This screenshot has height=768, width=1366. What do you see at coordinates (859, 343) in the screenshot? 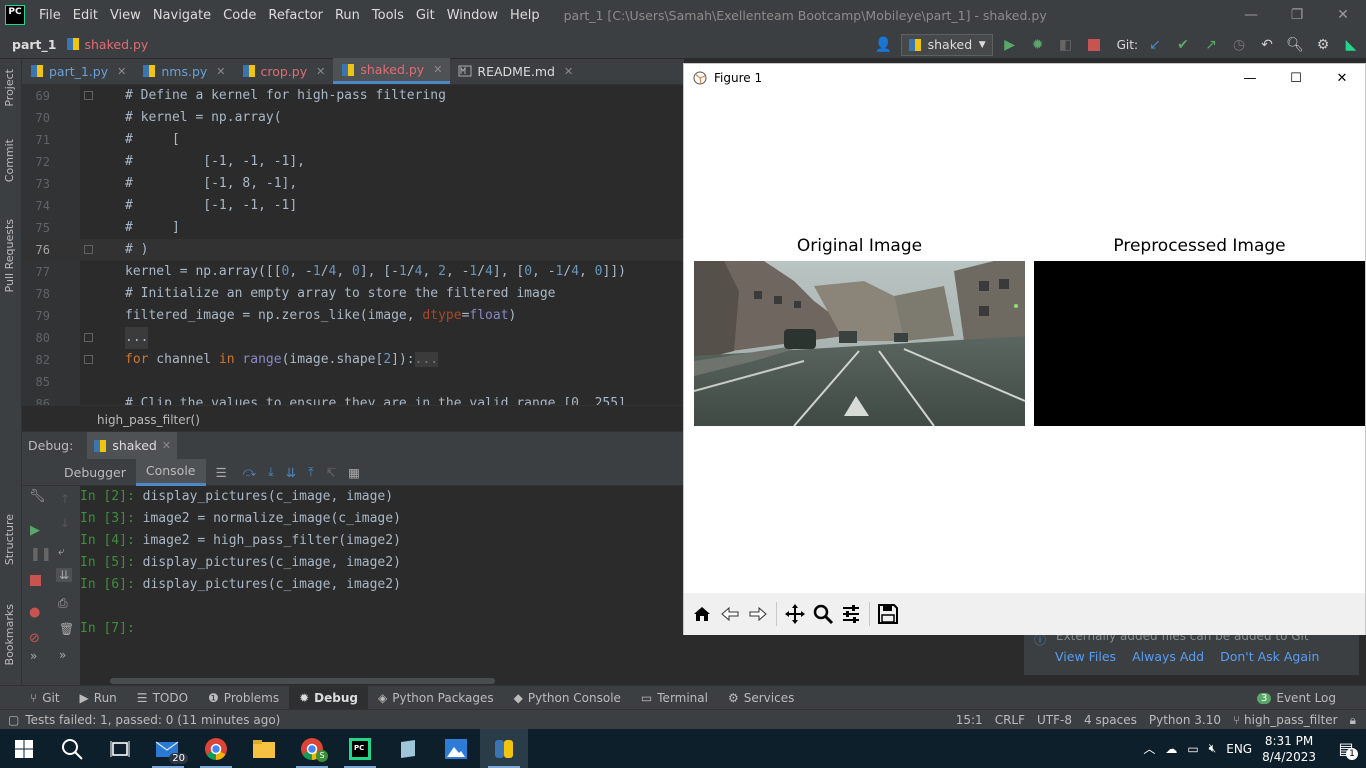
I see `original-image` at bounding box center [859, 343].